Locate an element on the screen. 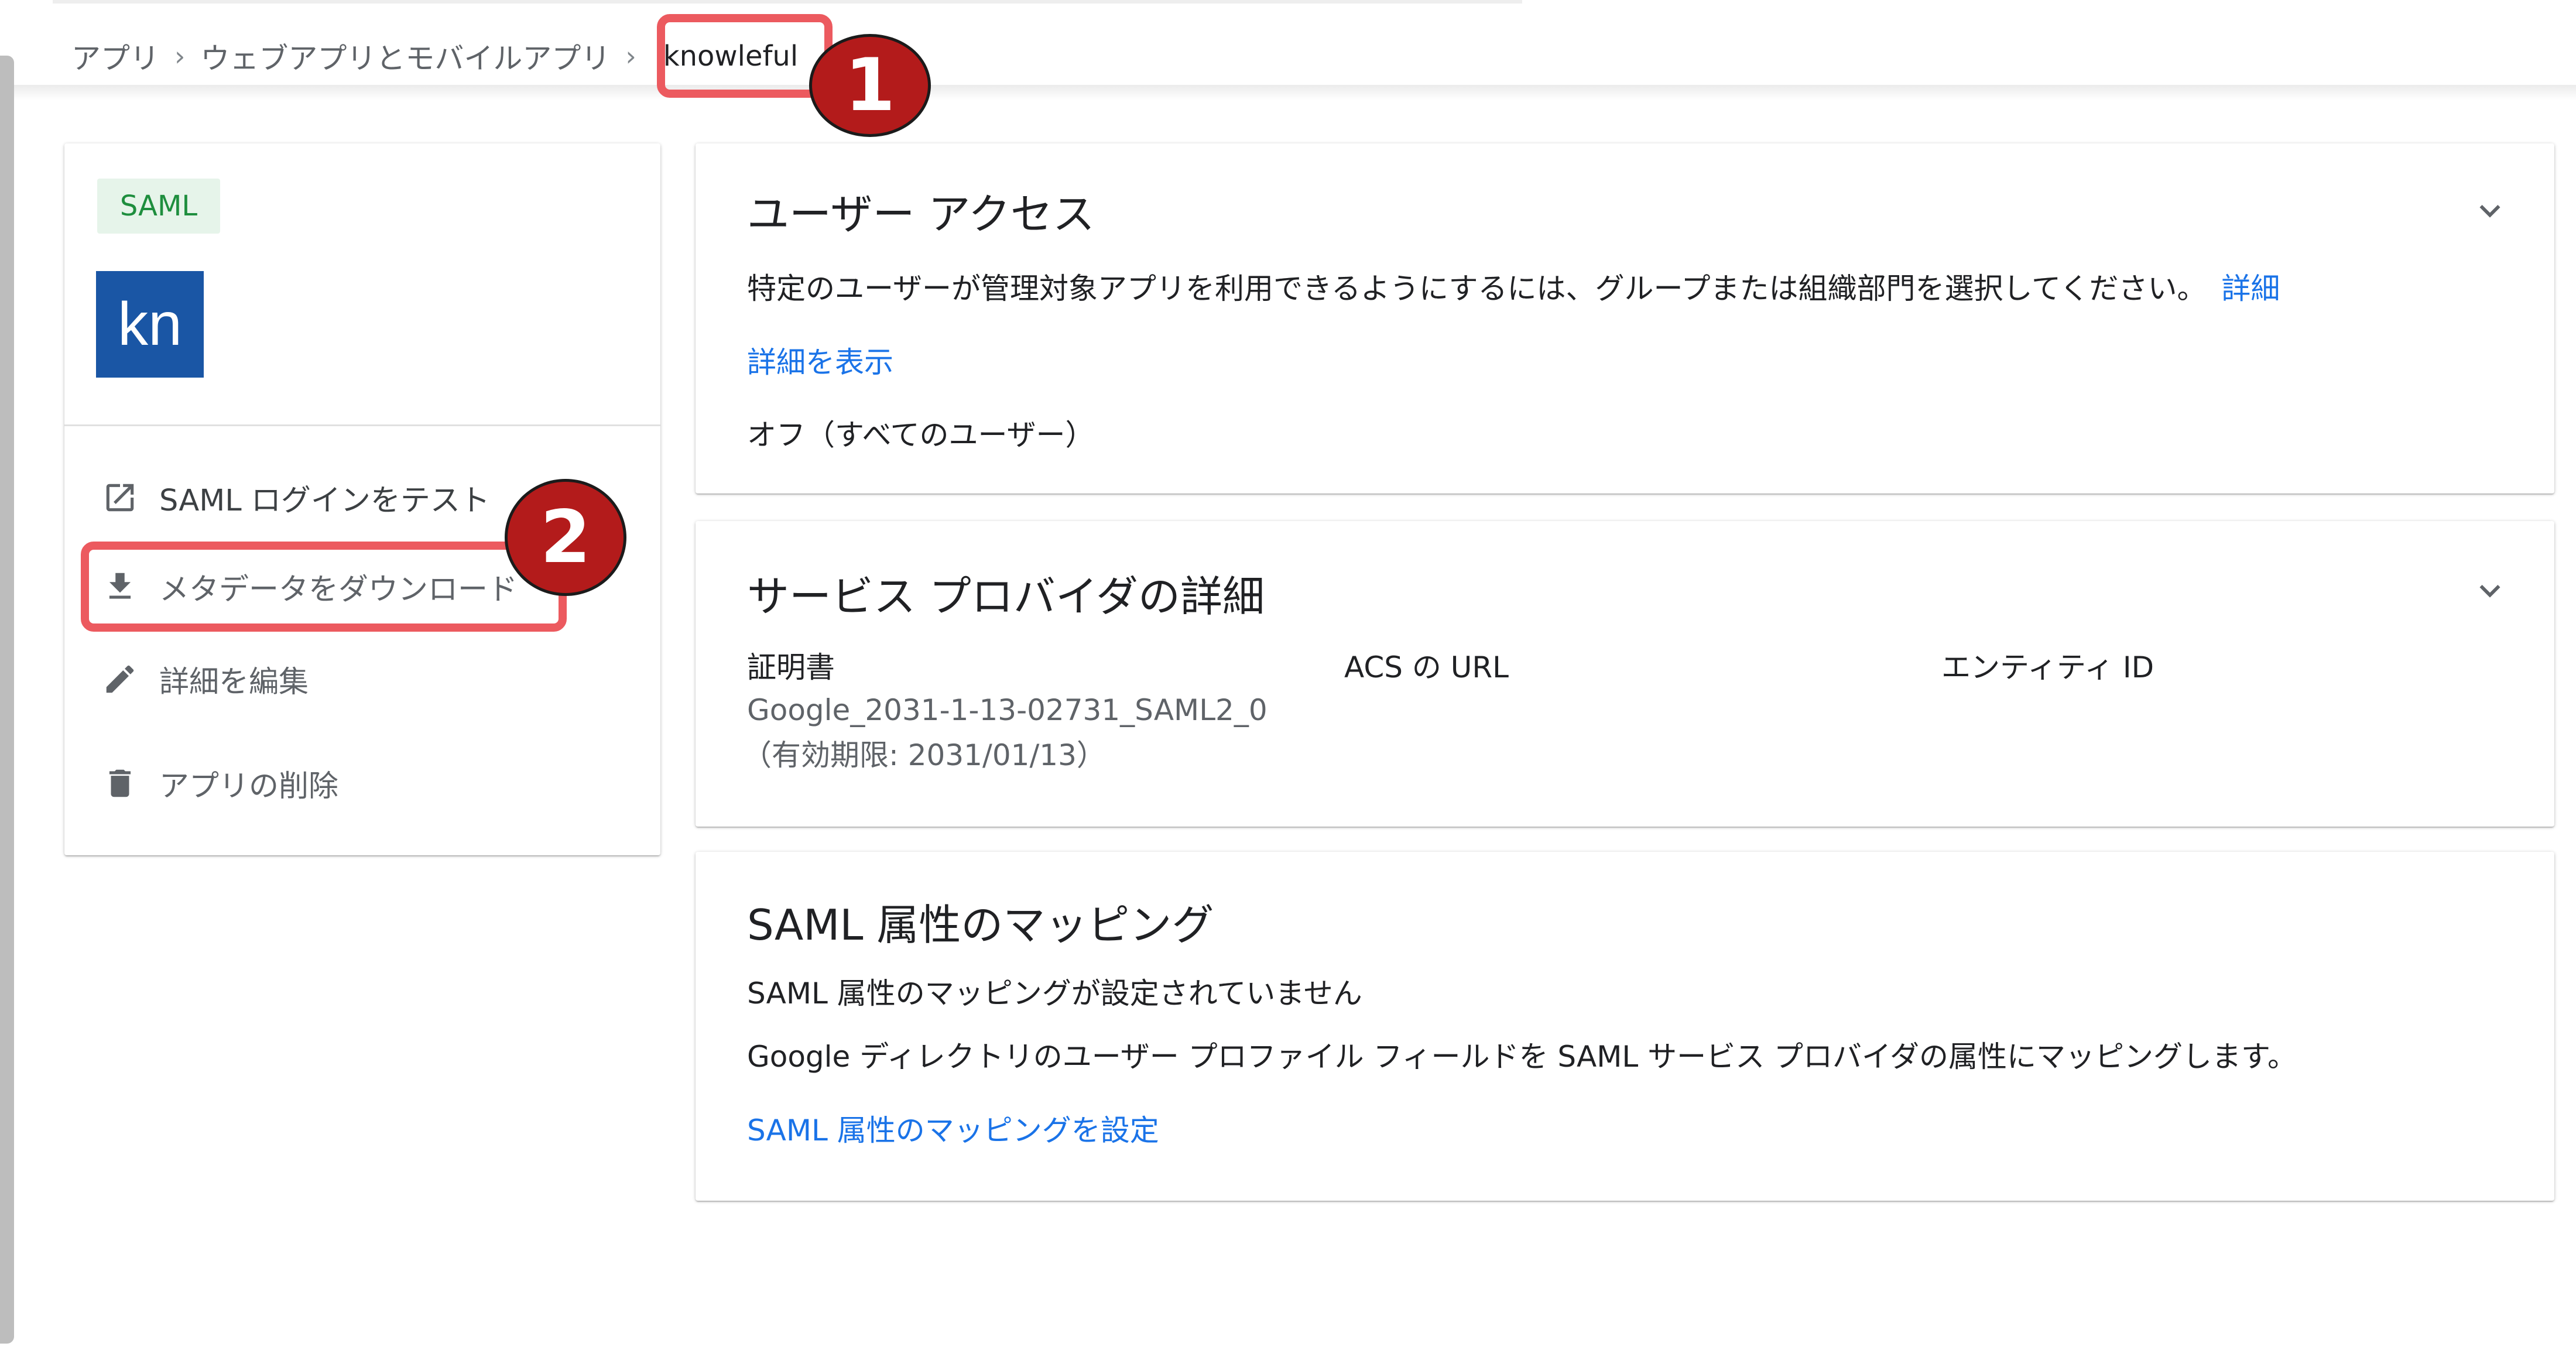  breadcrumb-item-web-mobile-apps: ウェブアプリとモバイルアプリ is located at coordinates (405, 56).